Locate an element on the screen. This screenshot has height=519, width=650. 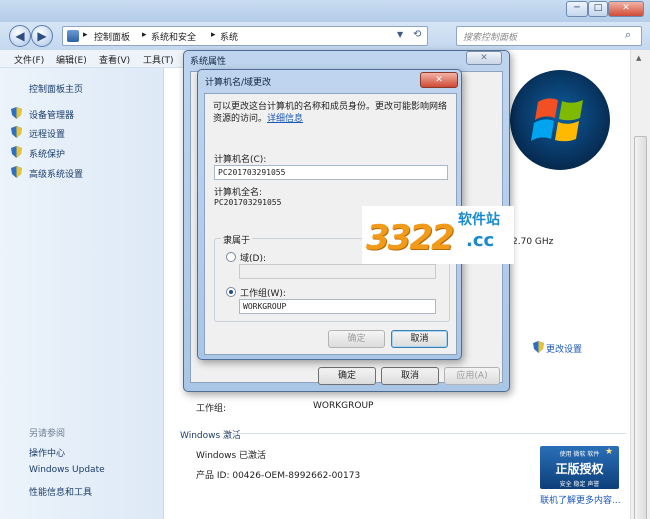
watermark-cn-text: 软件站 is located at coordinates (479, 220).